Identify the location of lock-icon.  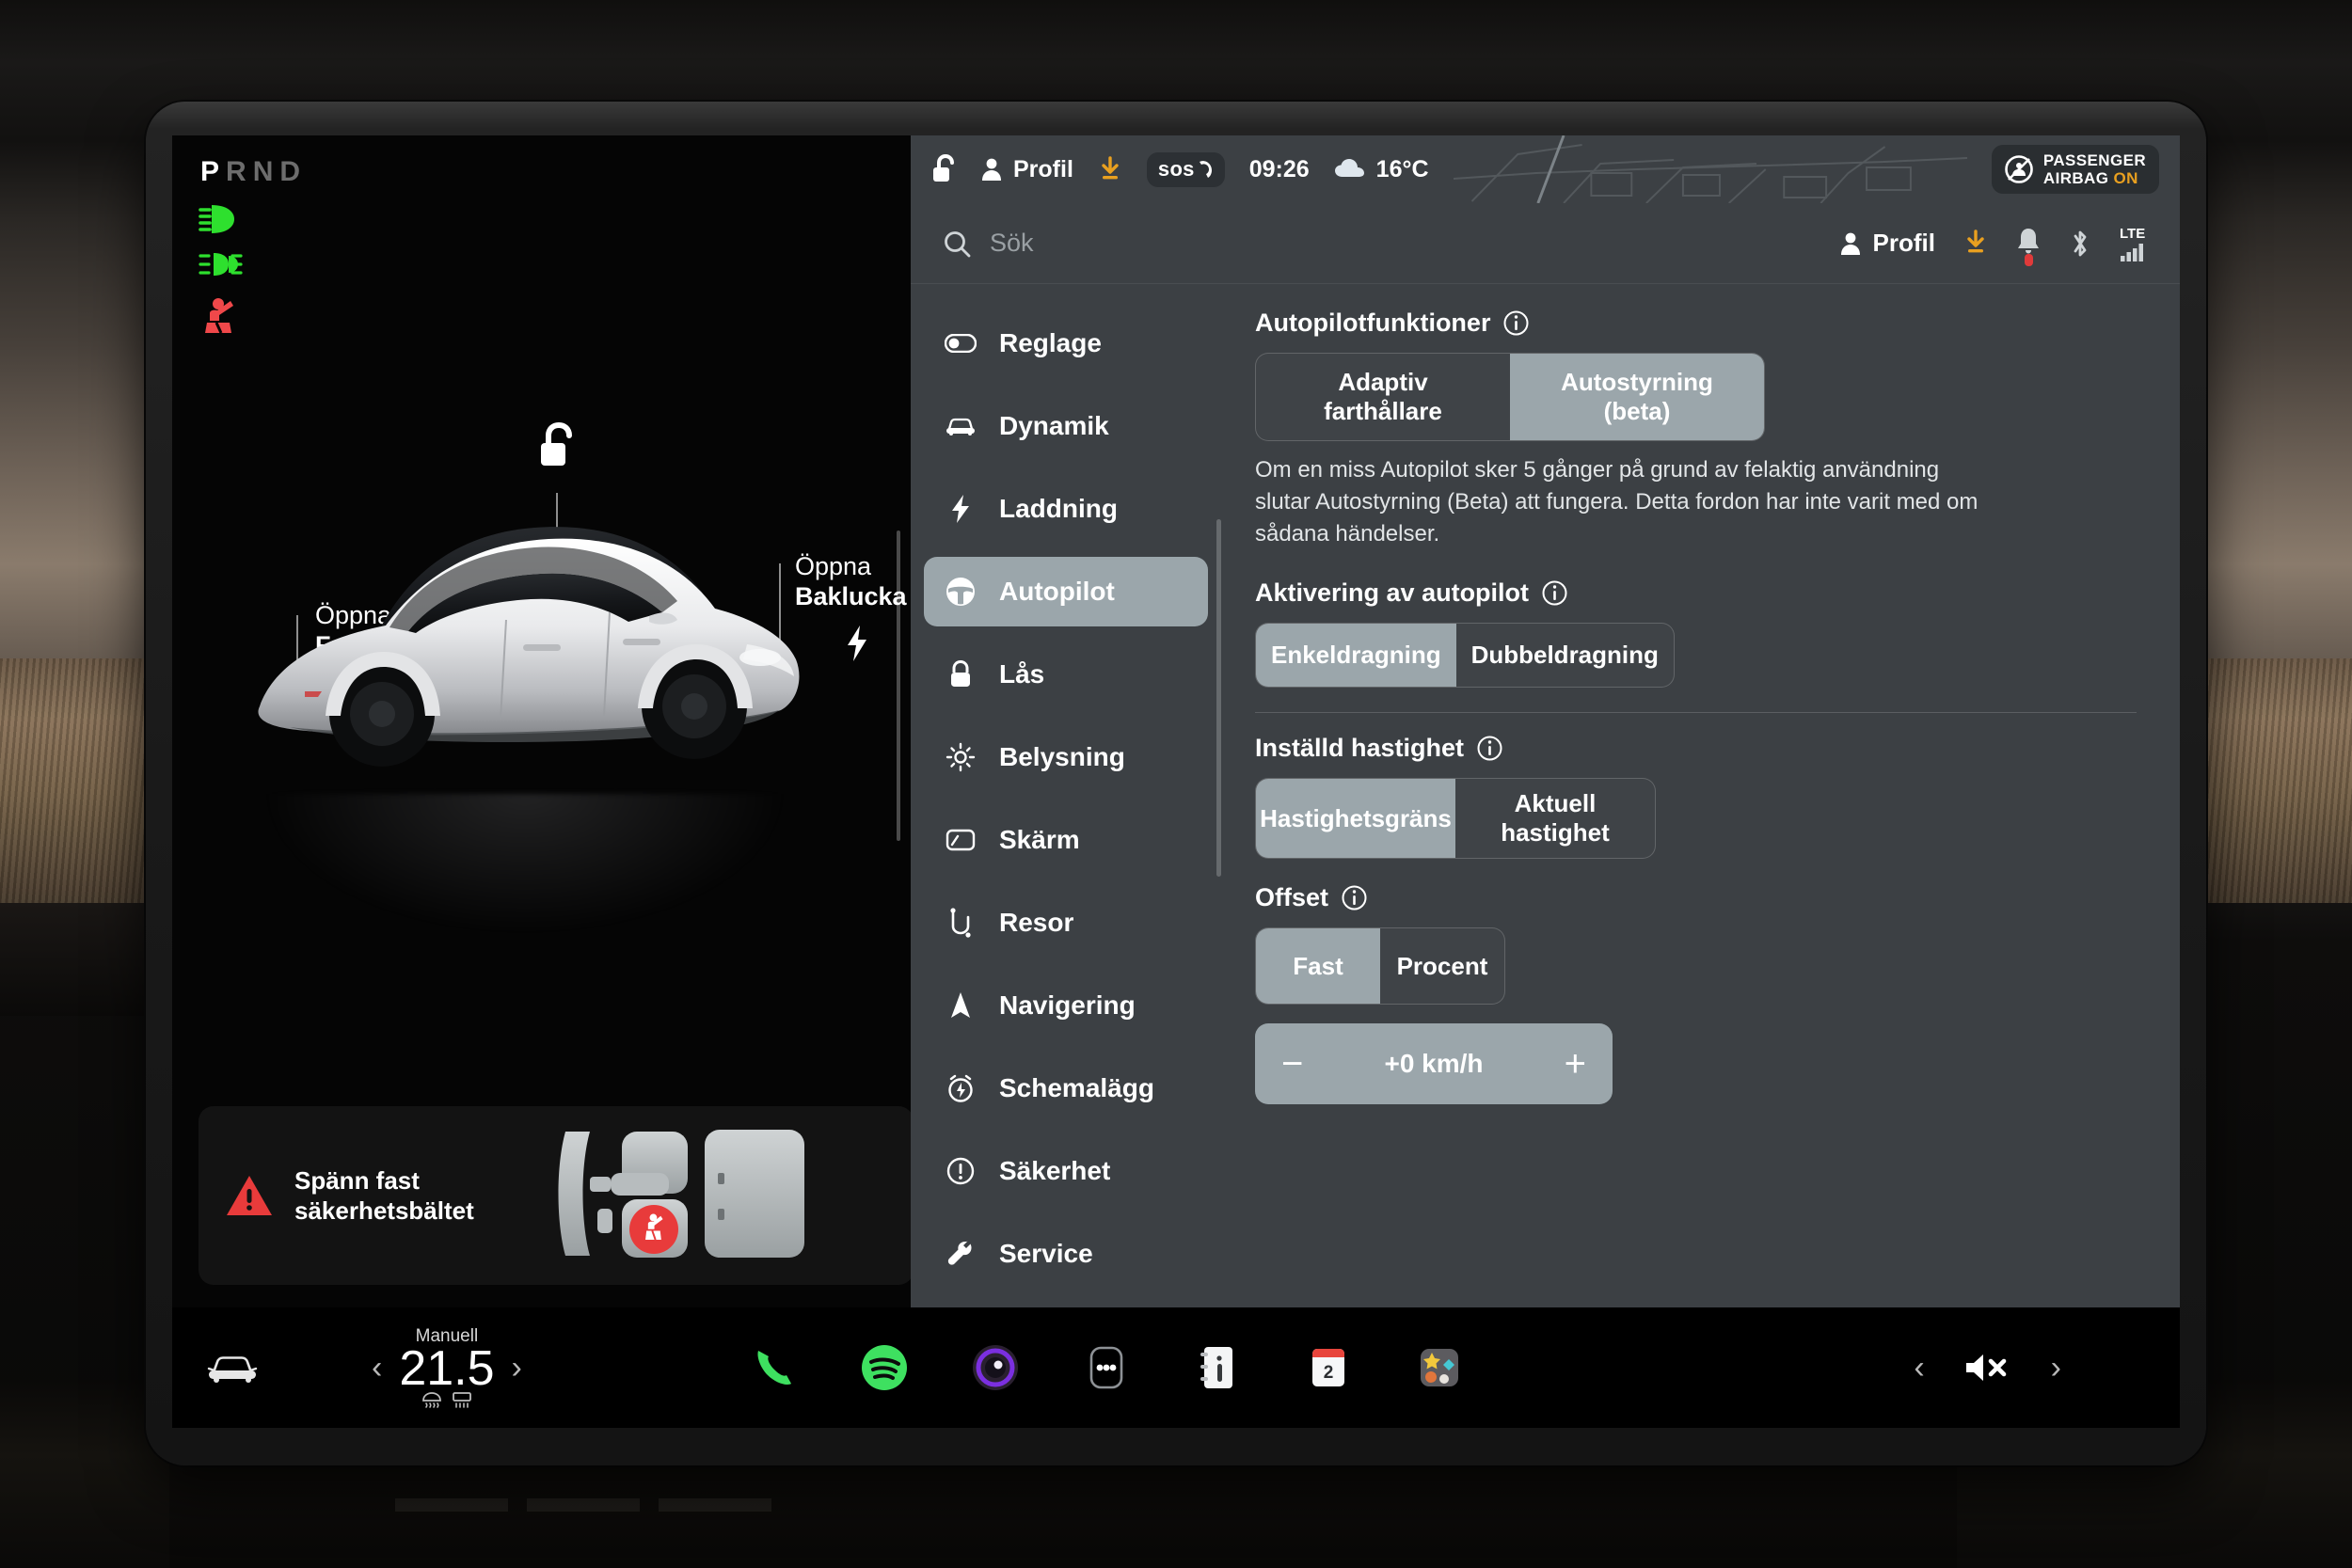
(961, 674).